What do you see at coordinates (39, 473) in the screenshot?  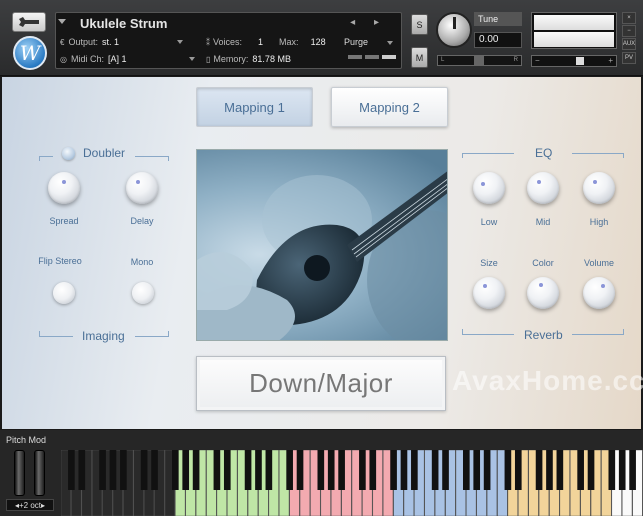 I see `mod-wheel` at bounding box center [39, 473].